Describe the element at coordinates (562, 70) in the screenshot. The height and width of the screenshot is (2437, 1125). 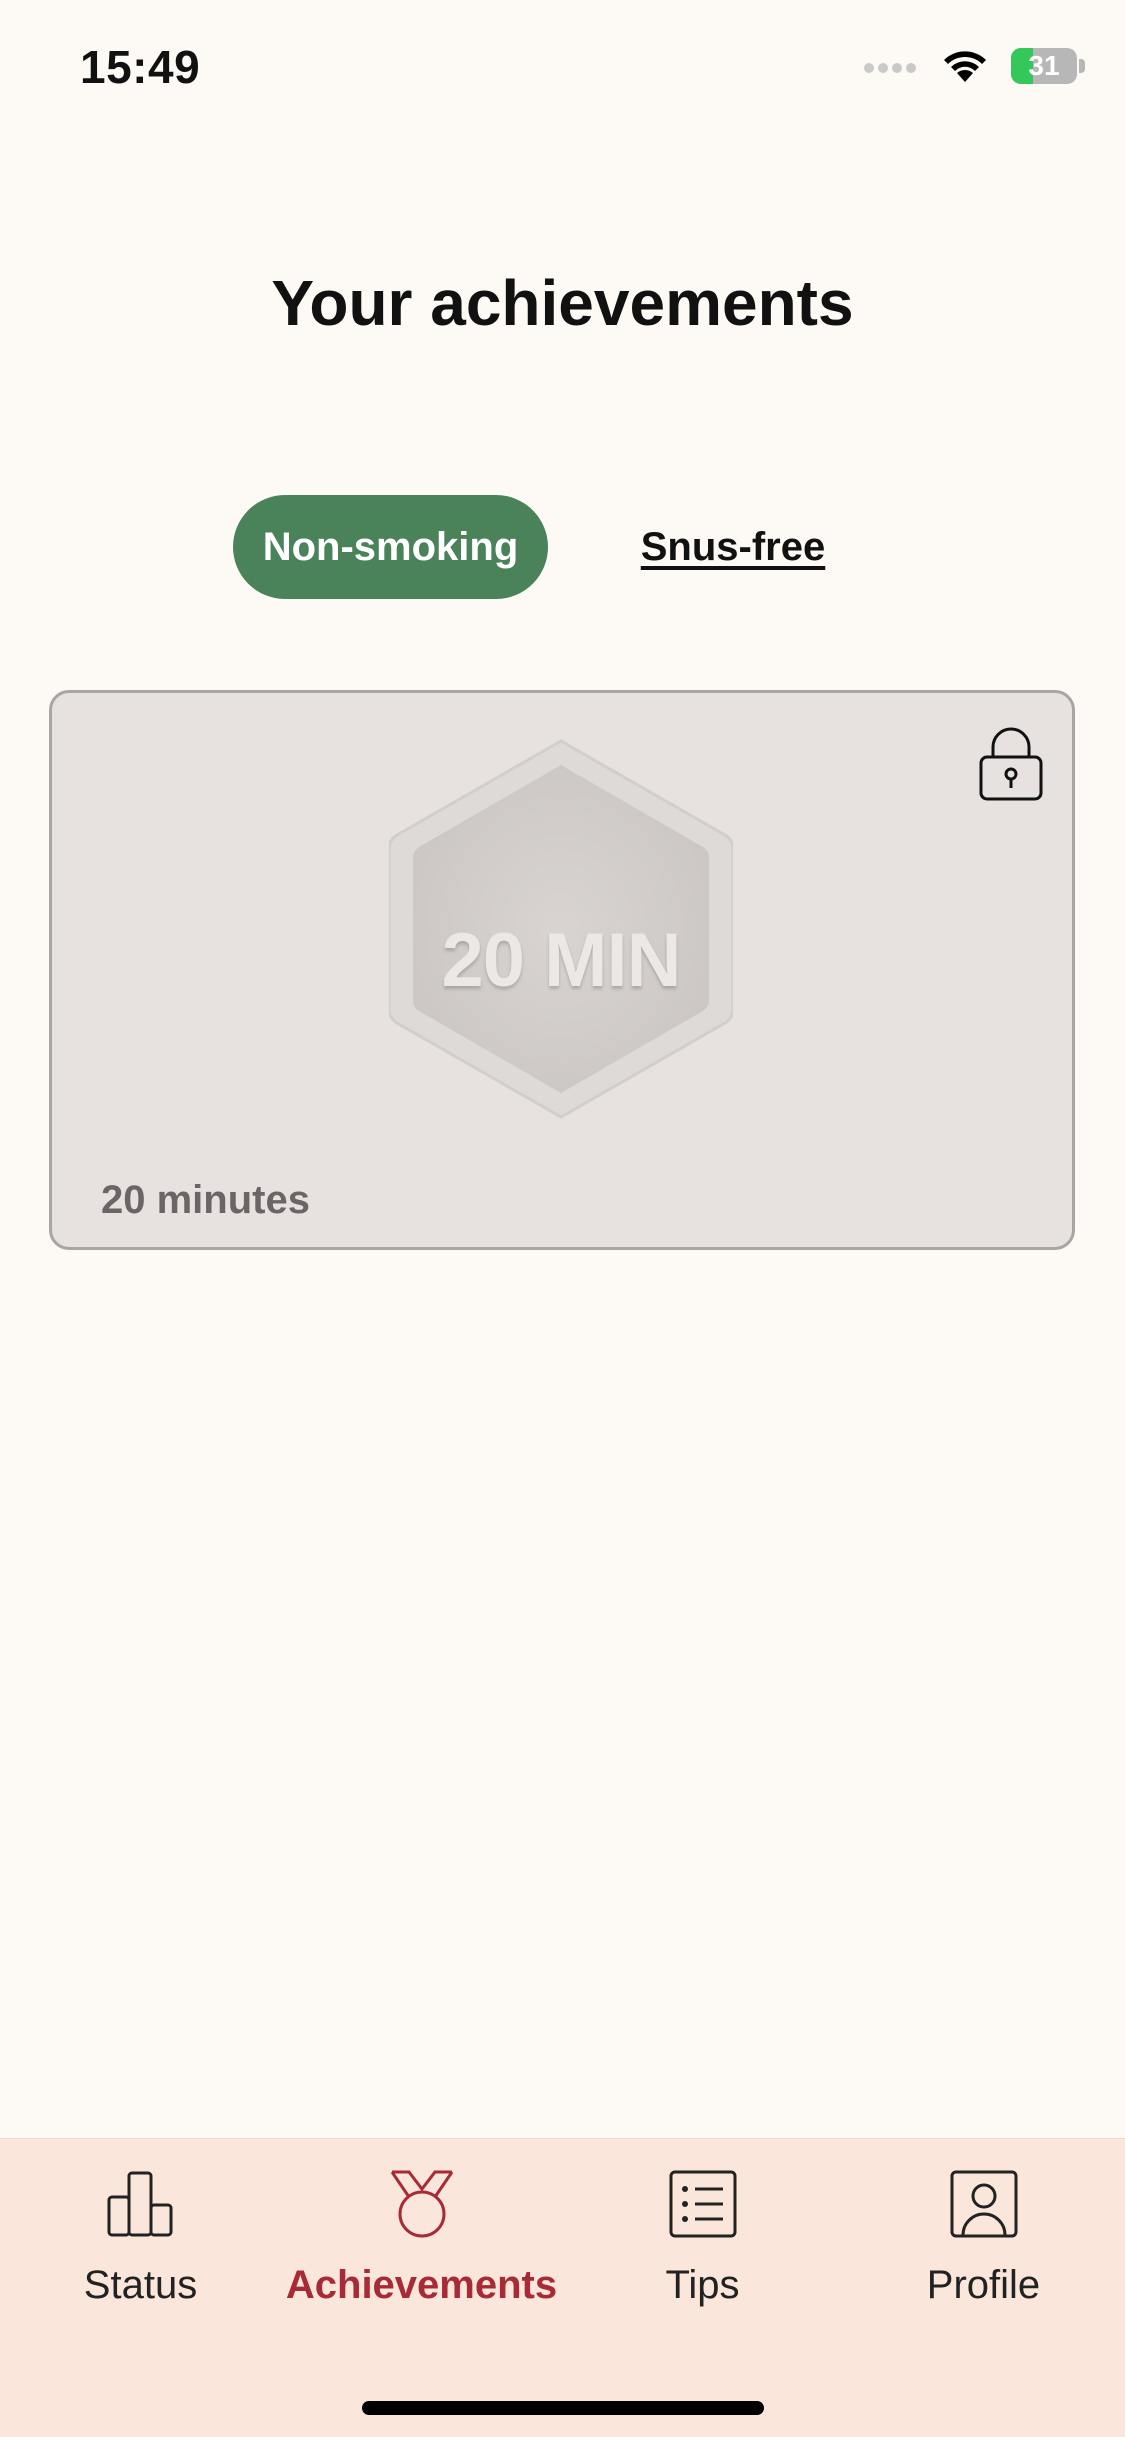
I see `status-bar: 15:49 31` at that location.